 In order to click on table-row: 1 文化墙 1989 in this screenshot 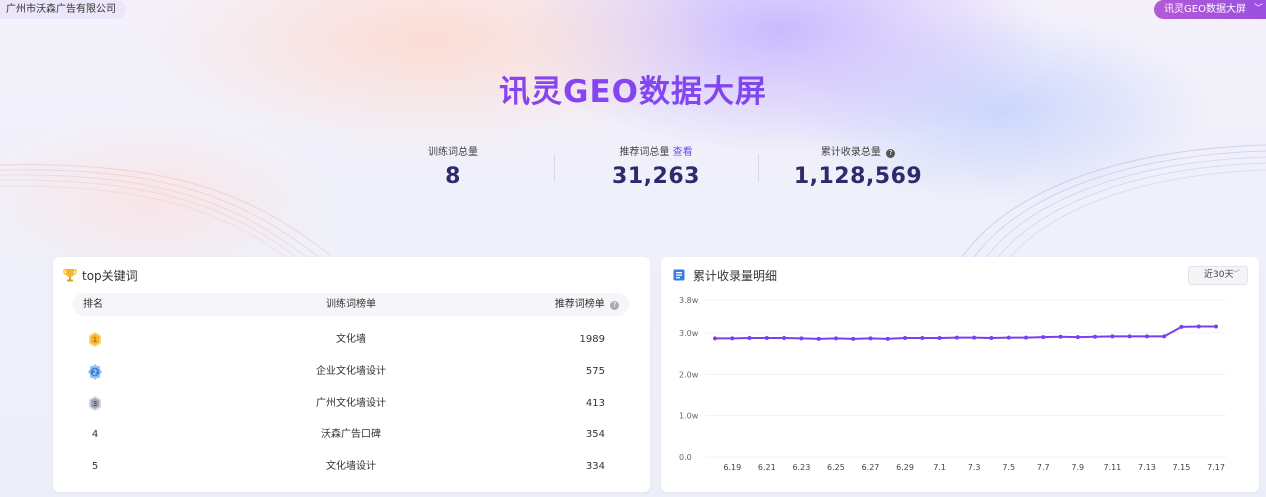, I will do `click(351, 340)`.